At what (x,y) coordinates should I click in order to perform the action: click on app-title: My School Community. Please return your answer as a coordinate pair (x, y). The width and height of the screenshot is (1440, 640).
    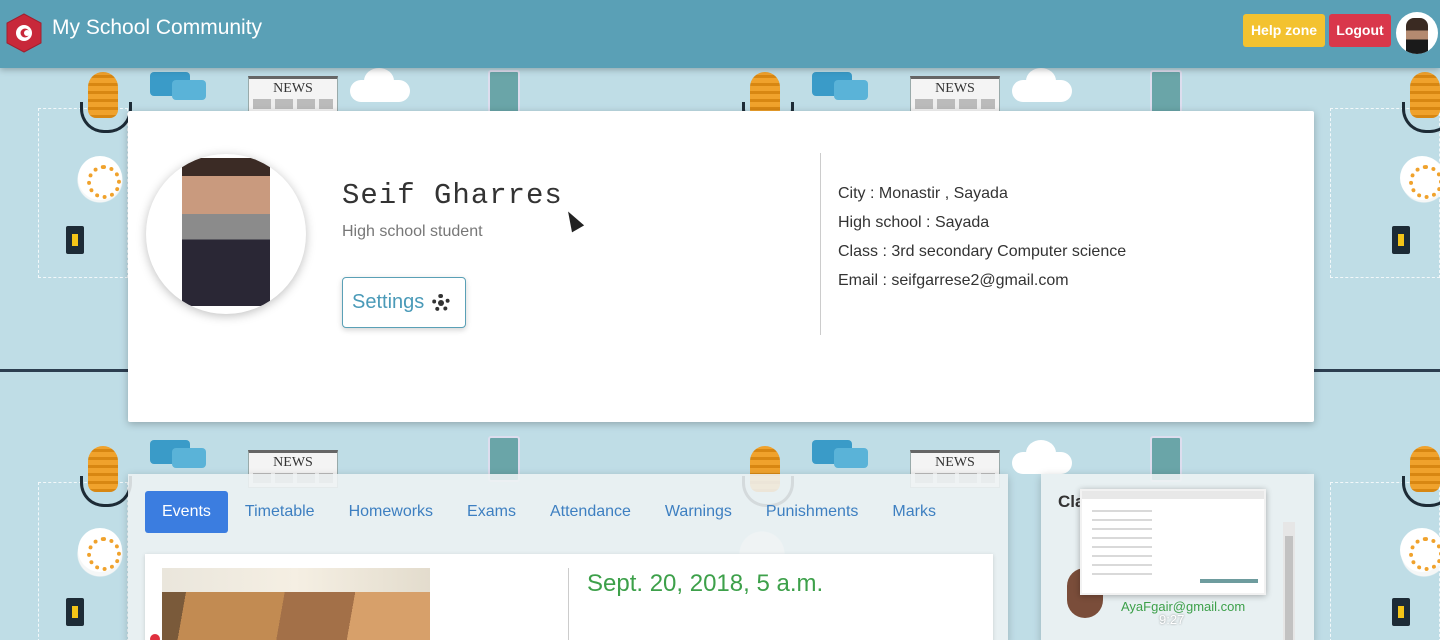
    Looking at the image, I should click on (157, 28).